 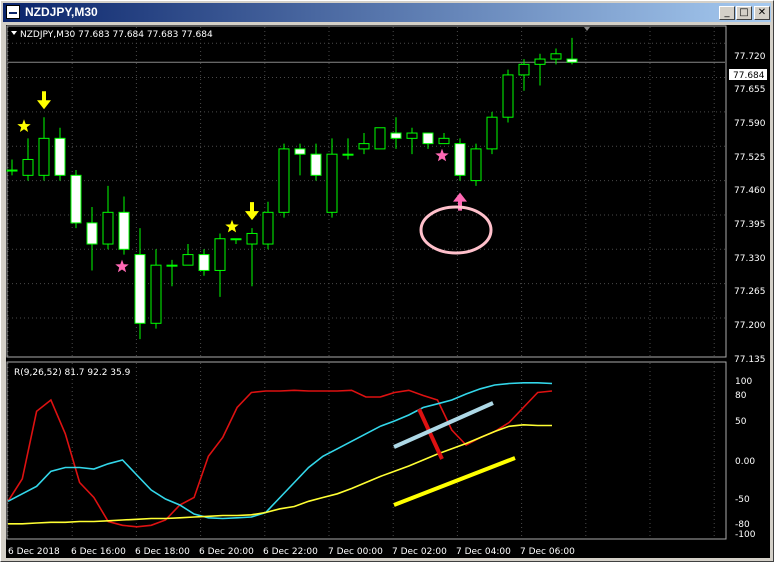 I want to click on x-tick-label: 7 Dec 00:00, so click(x=355, y=552).